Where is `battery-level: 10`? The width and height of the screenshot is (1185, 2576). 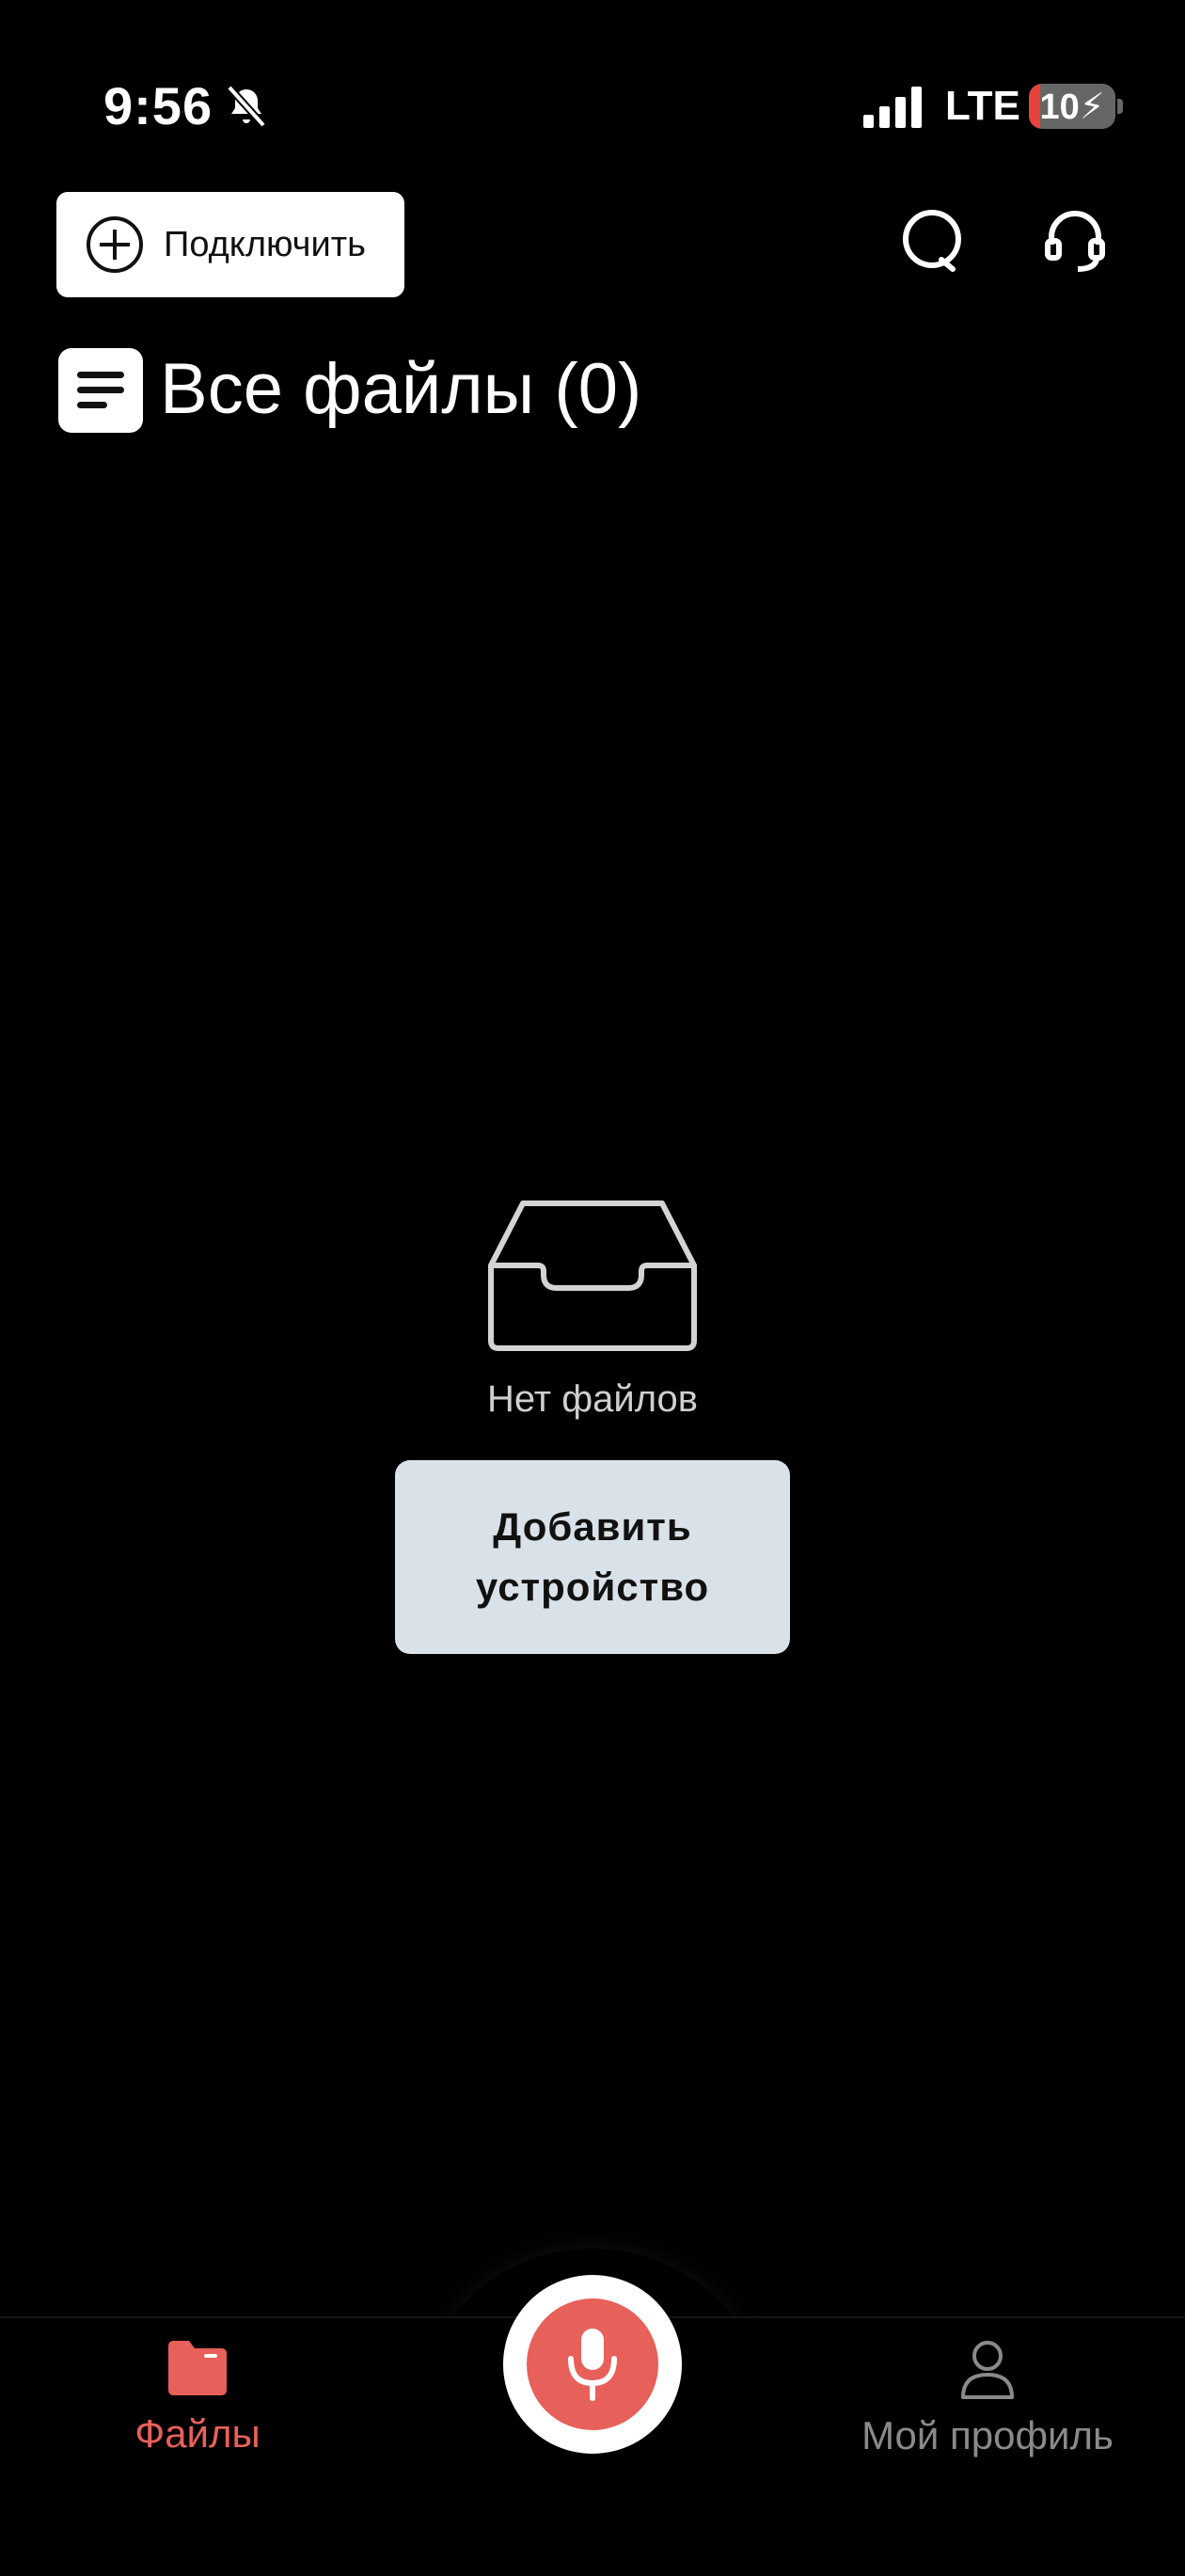 battery-level: 10 is located at coordinates (1059, 107).